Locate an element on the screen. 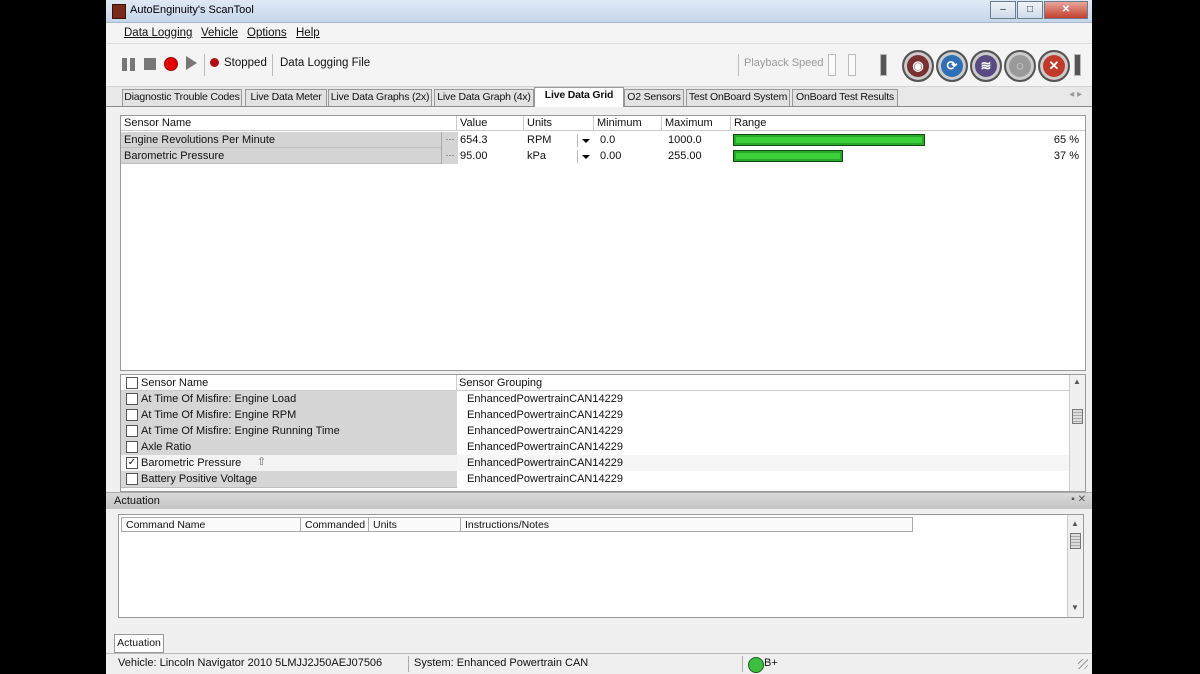 The height and width of the screenshot is (674, 1200). tab-actuation: Actuation is located at coordinates (139, 643).